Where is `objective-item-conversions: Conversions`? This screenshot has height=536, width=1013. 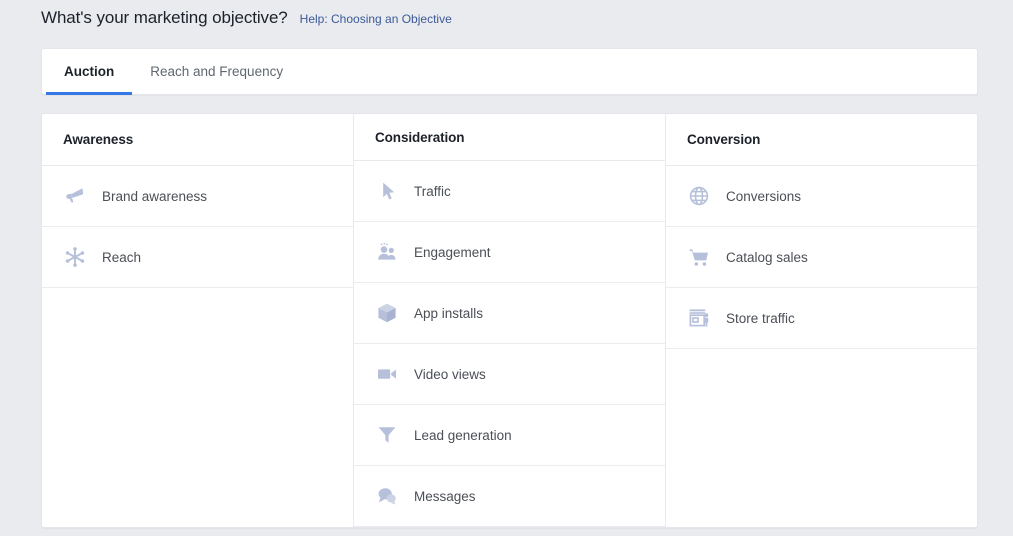 objective-item-conversions: Conversions is located at coordinates (821, 196).